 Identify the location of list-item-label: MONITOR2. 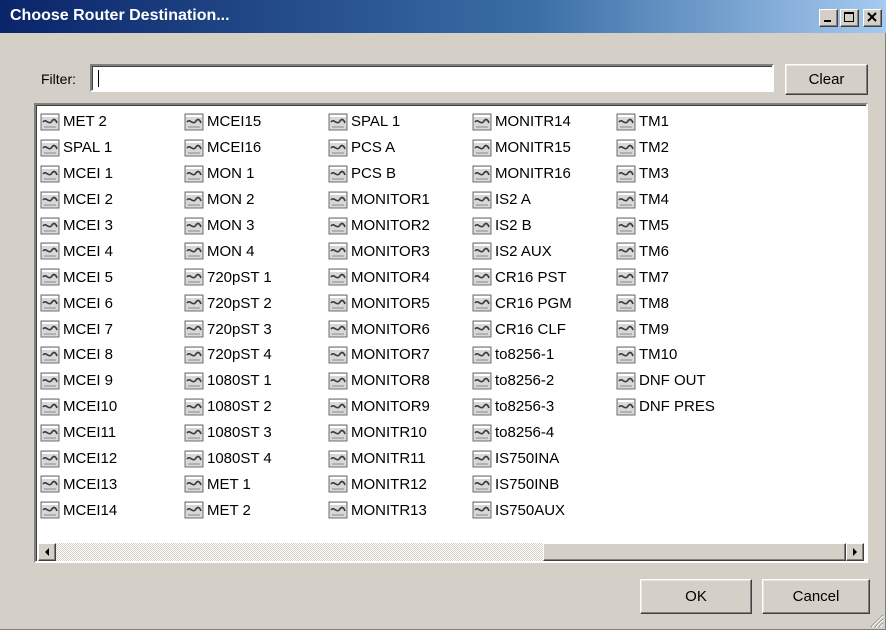
(390, 225).